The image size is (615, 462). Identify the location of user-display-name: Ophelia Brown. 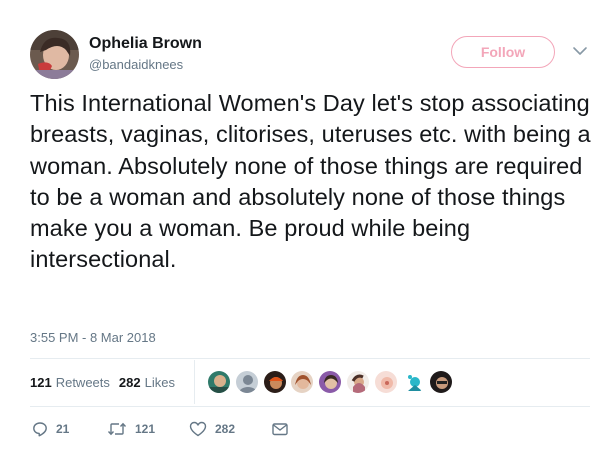
(145, 44).